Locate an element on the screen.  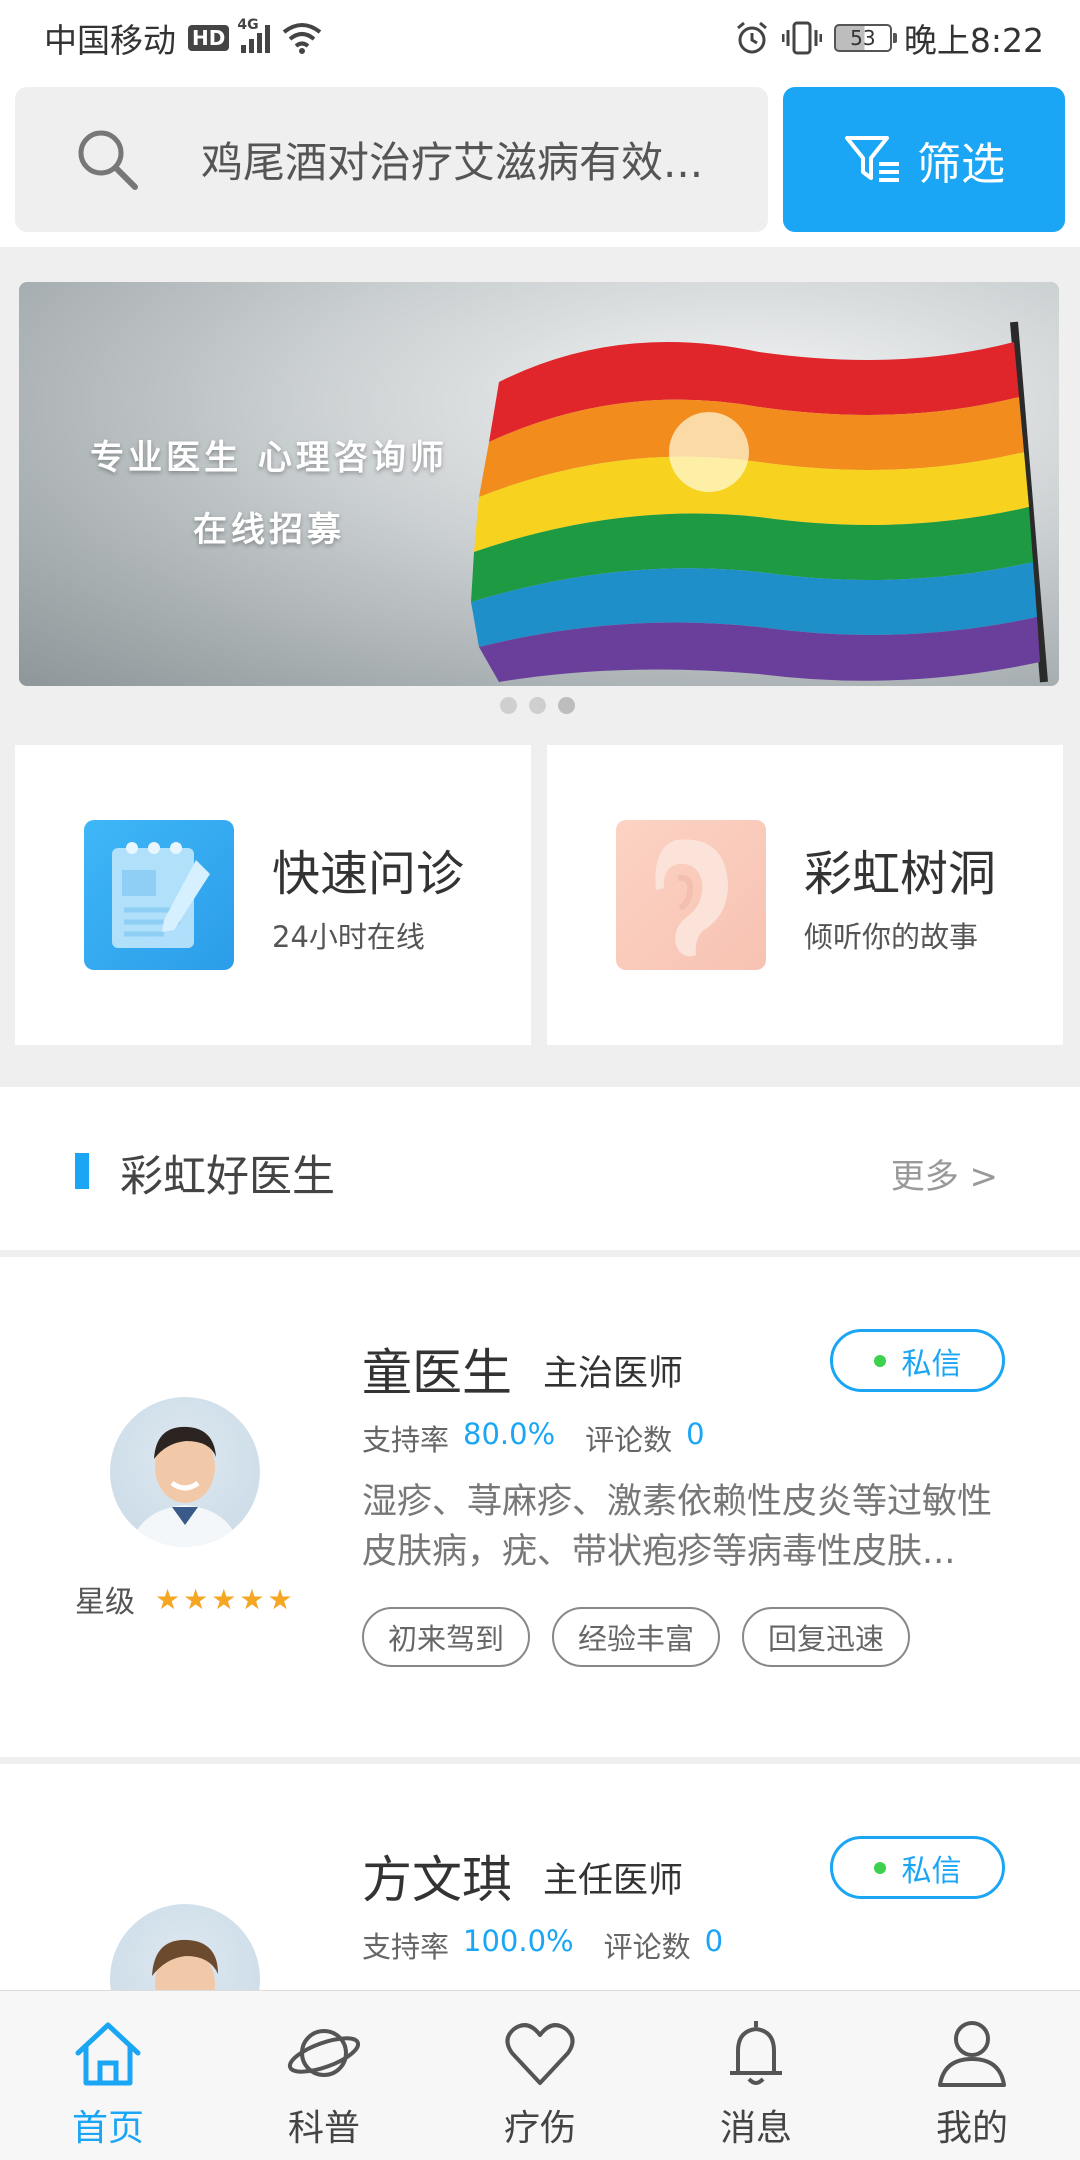
hd-badge: HD is located at coordinates (209, 37).